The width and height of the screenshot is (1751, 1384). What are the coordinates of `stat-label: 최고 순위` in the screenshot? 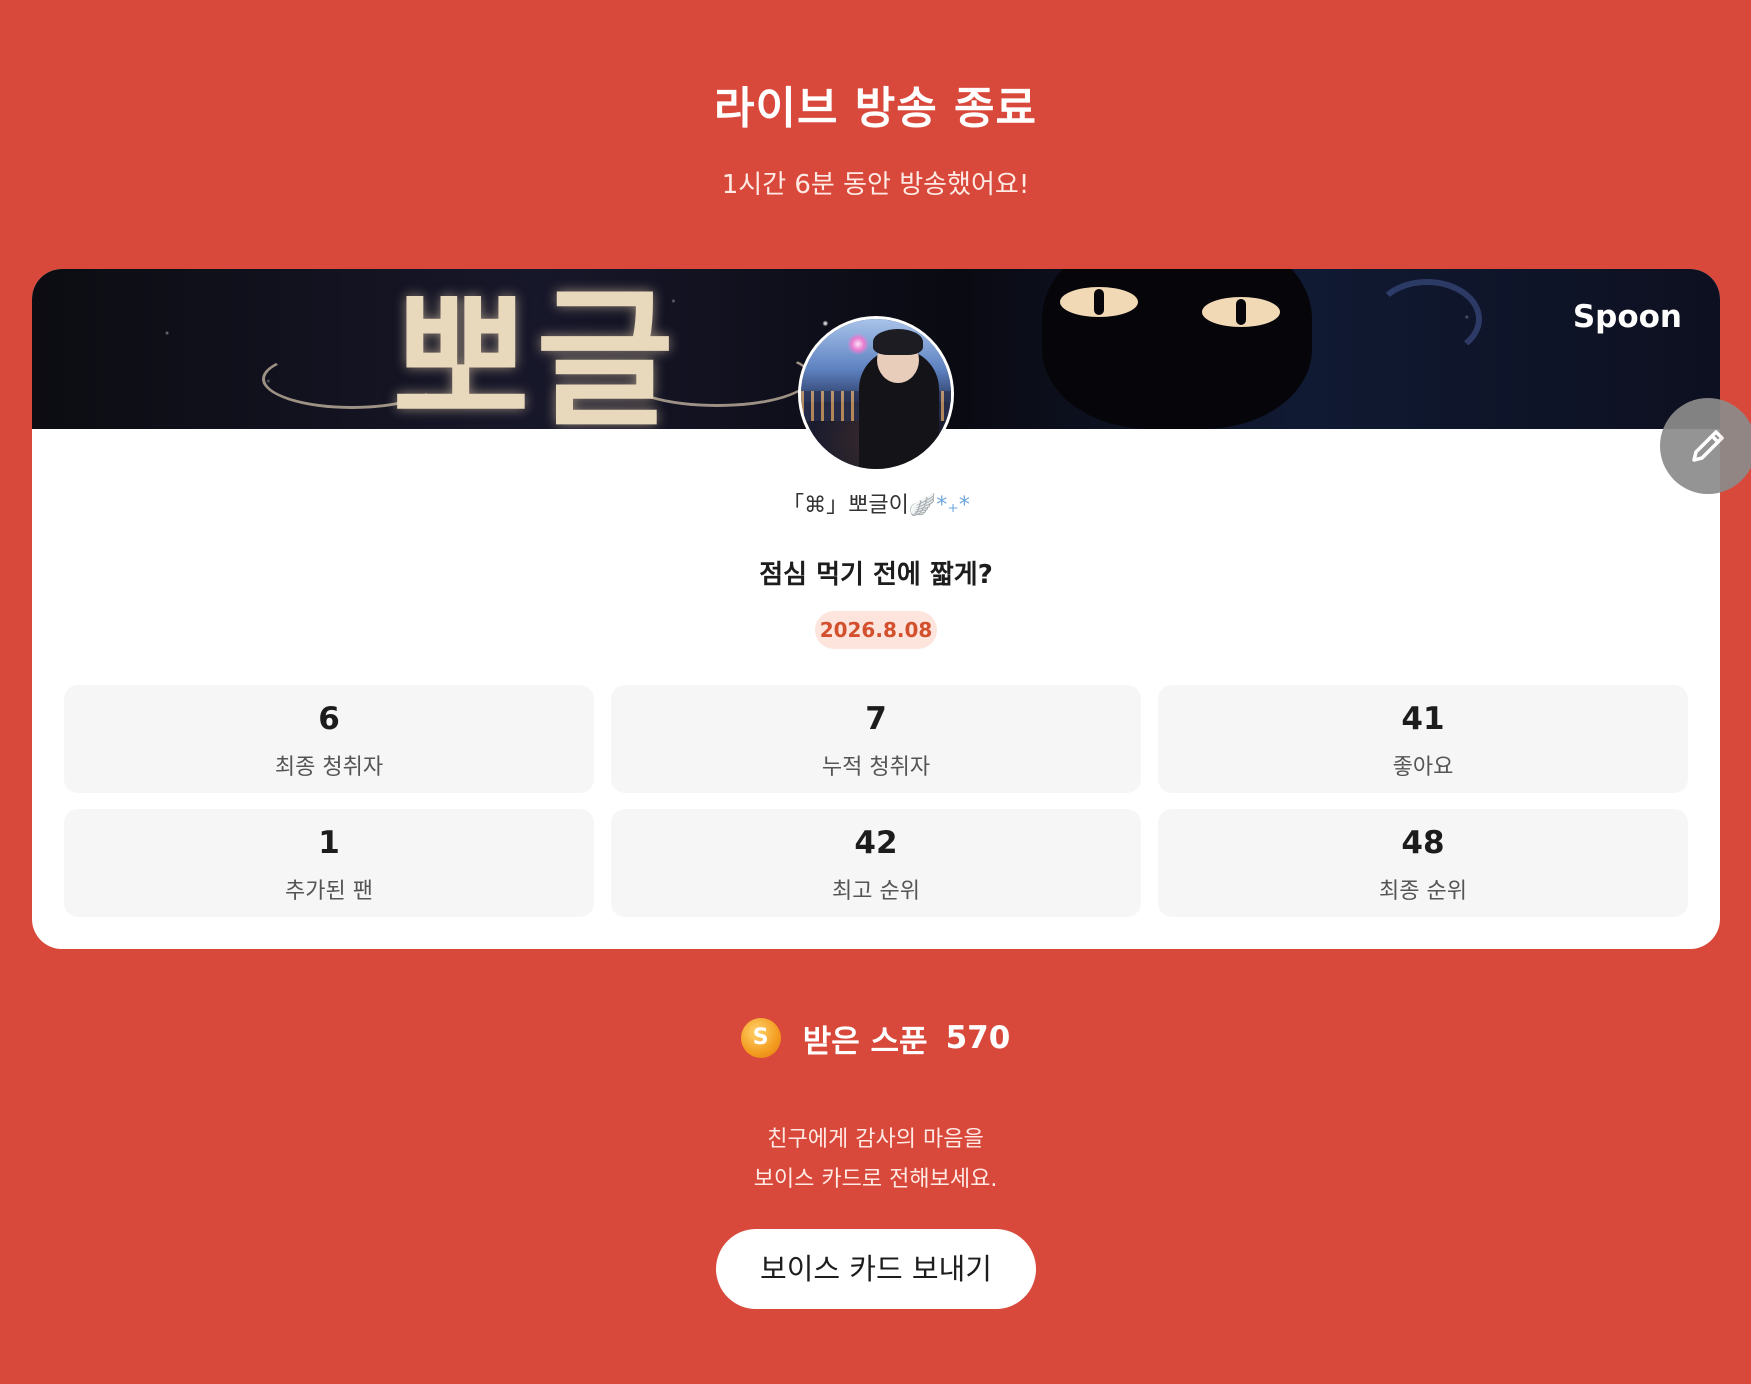 It's located at (876, 891).